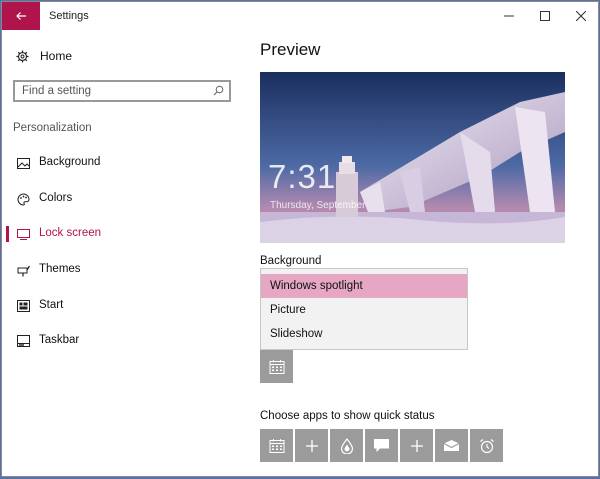 Image resolution: width=600 pixels, height=479 pixels. What do you see at coordinates (122, 306) in the screenshot?
I see `sidebar-item-start: Start` at bounding box center [122, 306].